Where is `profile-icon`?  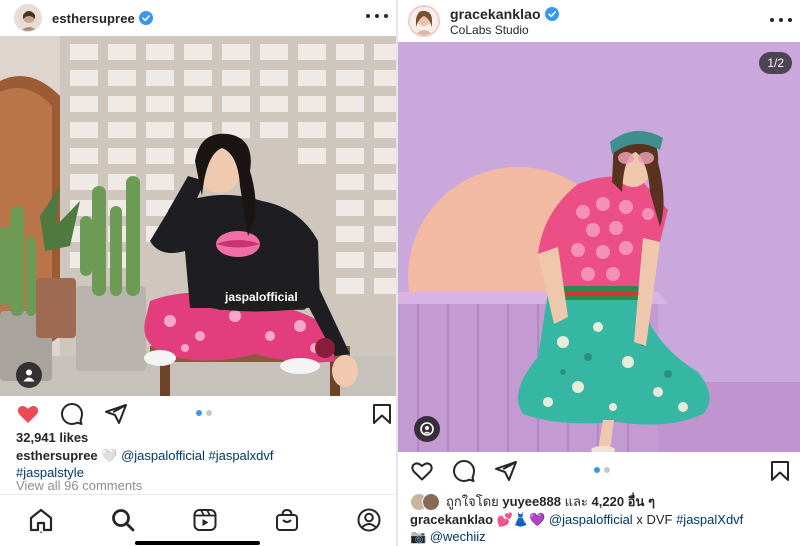
profile-icon is located at coordinates (369, 520).